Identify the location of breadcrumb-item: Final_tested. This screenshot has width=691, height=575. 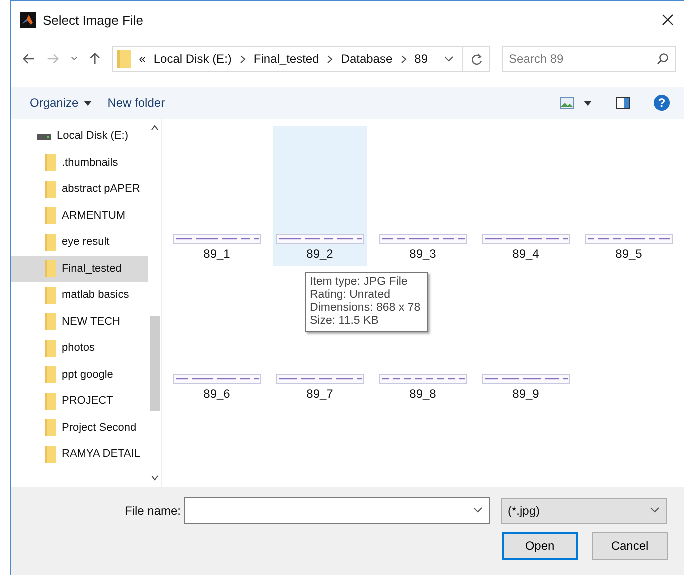
(287, 59).